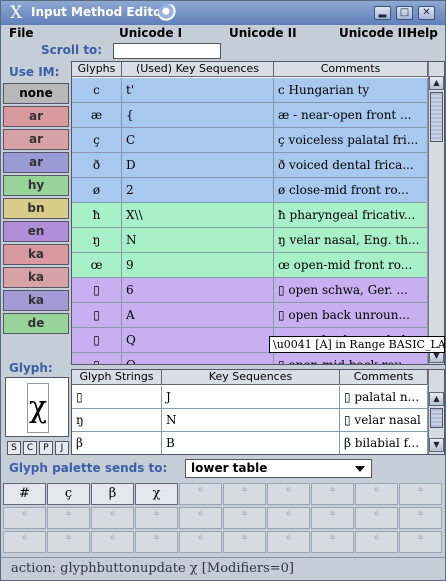 The width and height of the screenshot is (446, 581). Describe the element at coordinates (198, 358) in the screenshot. I see `key-sequence-cell: Q` at that location.